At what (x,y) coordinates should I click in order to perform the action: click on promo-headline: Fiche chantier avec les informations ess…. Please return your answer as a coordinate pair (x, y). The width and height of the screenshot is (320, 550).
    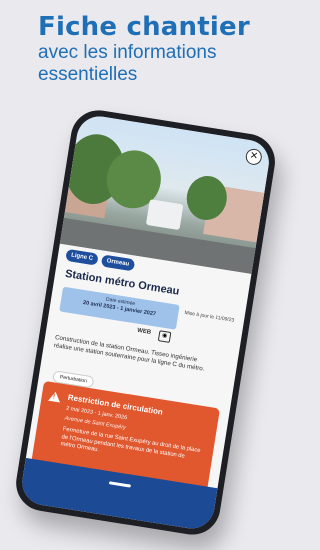
    Looking at the image, I should click on (158, 49).